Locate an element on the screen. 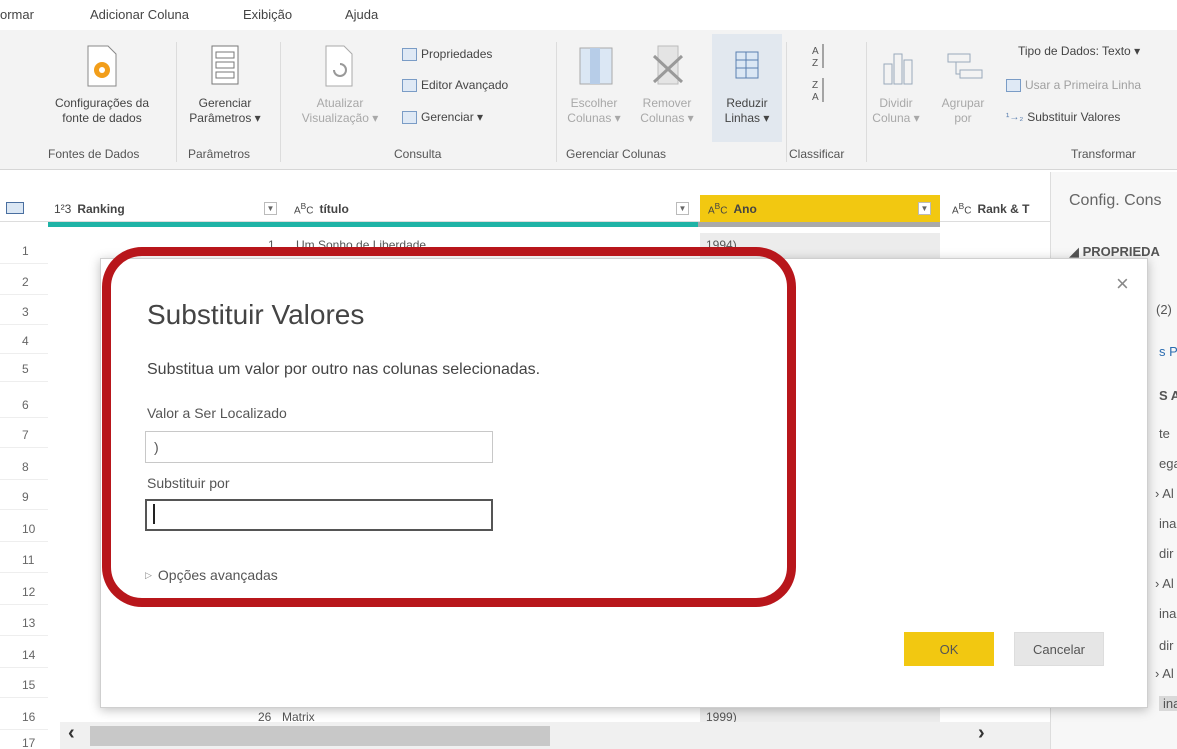 Image resolution: width=1177 pixels, height=749 pixels. remove-columns-label-1: Remover is located at coordinates (667, 103).